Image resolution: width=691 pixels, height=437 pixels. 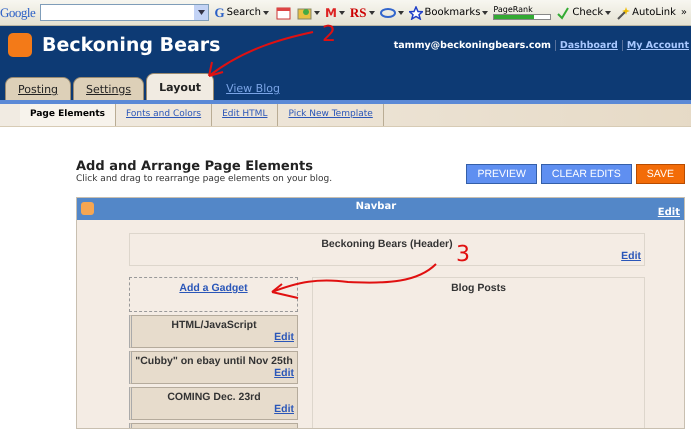 What do you see at coordinates (463, 255) in the screenshot?
I see `handwritten-number: 3` at bounding box center [463, 255].